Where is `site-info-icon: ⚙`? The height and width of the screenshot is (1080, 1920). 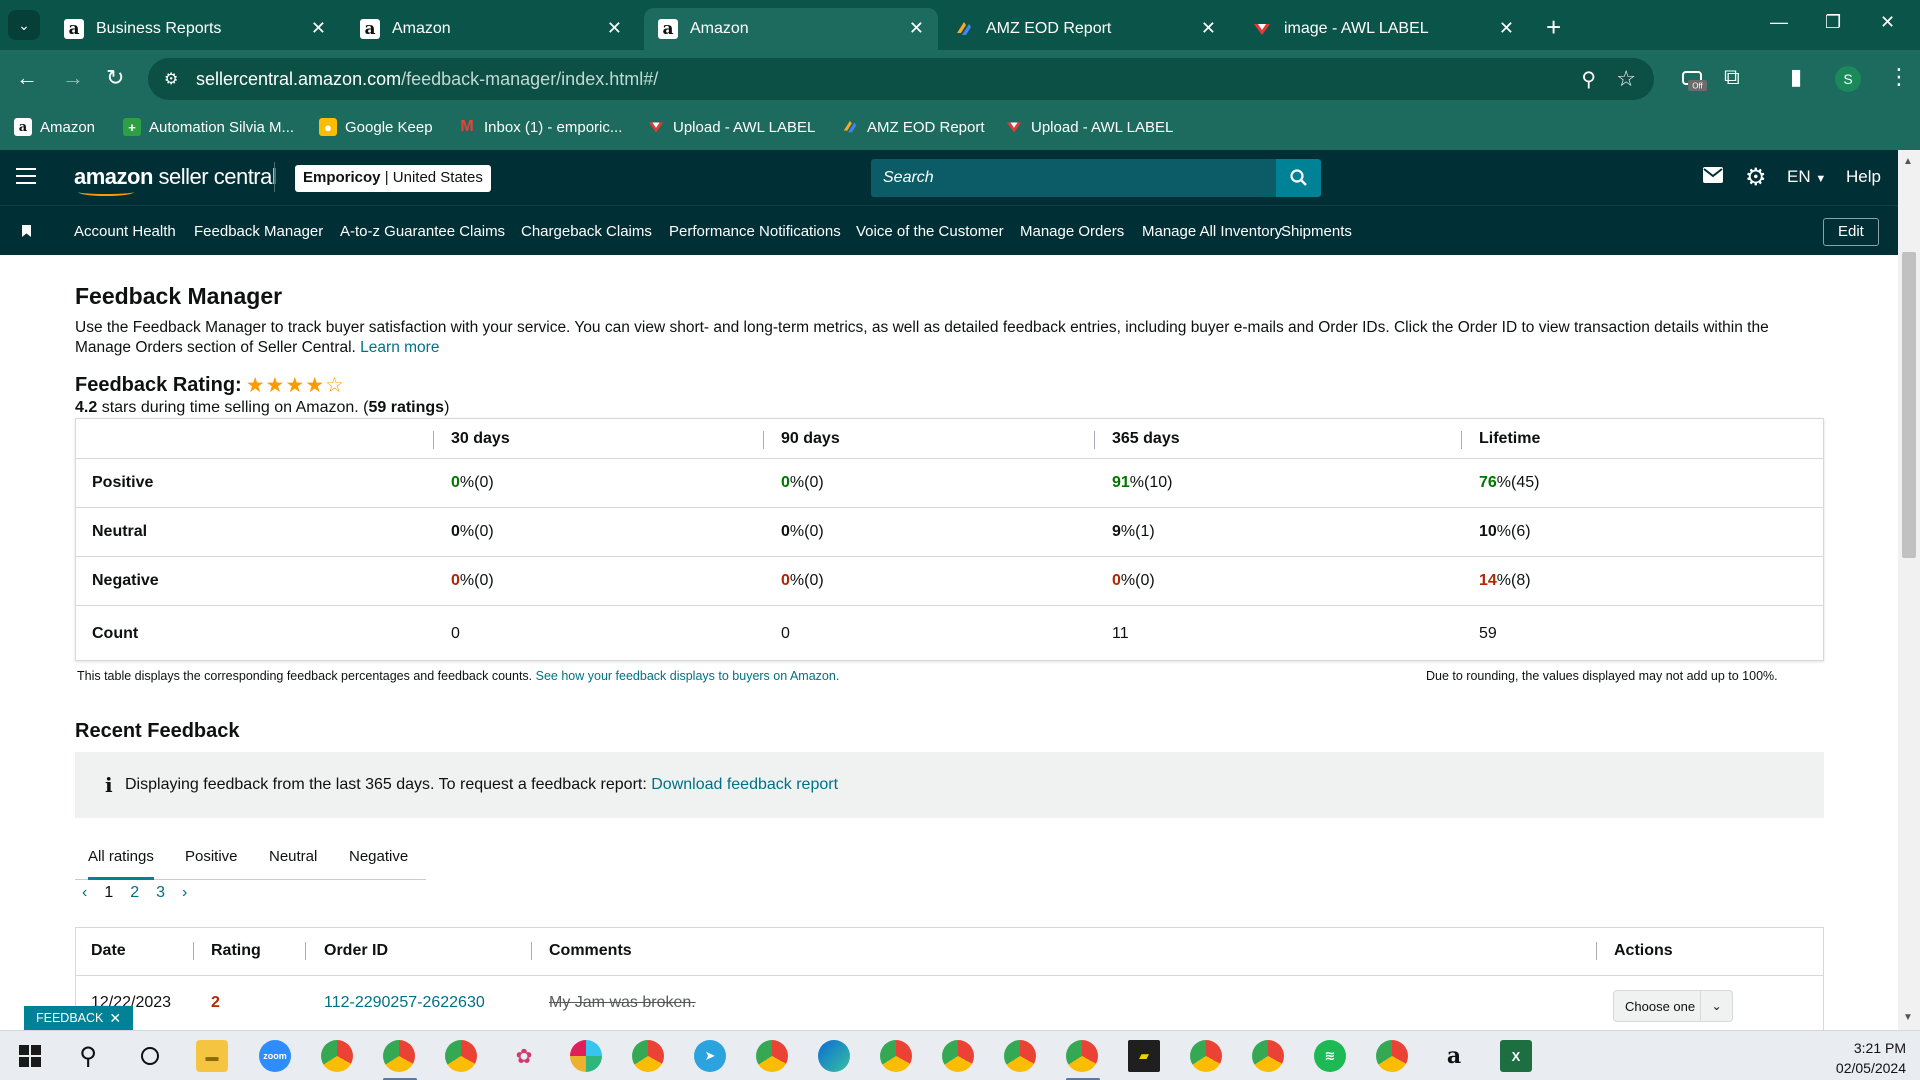 site-info-icon: ⚙ is located at coordinates (171, 79).